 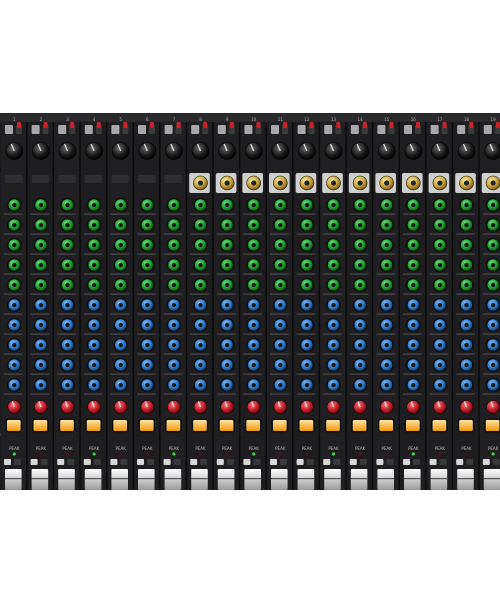 What do you see at coordinates (120, 179) in the screenshot?
I see `label-slot` at bounding box center [120, 179].